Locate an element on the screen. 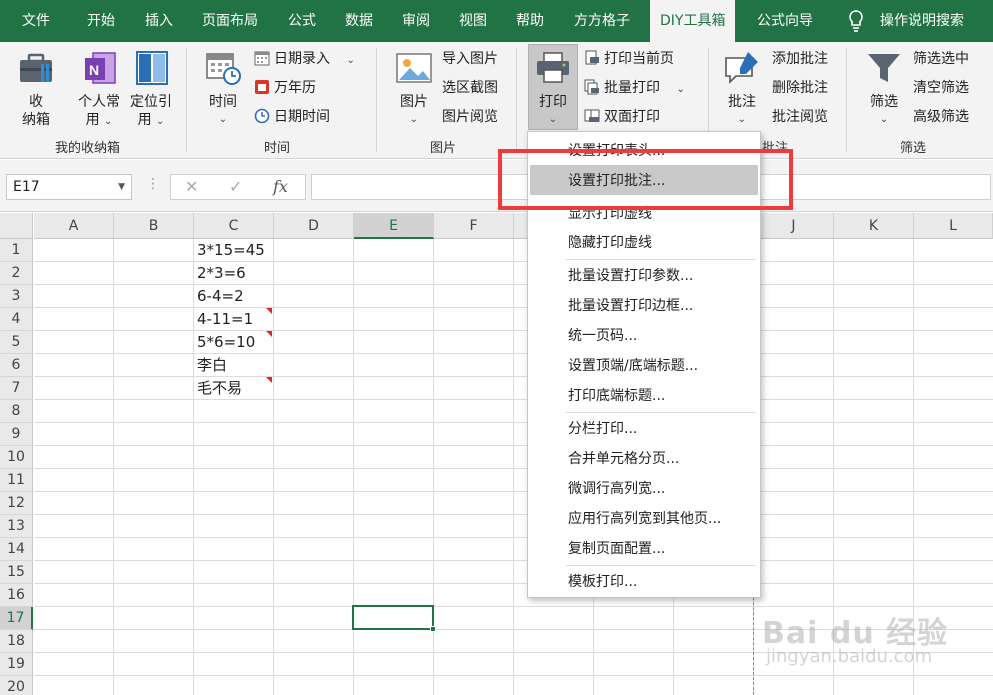  column-header-a: A is located at coordinates (74, 226).